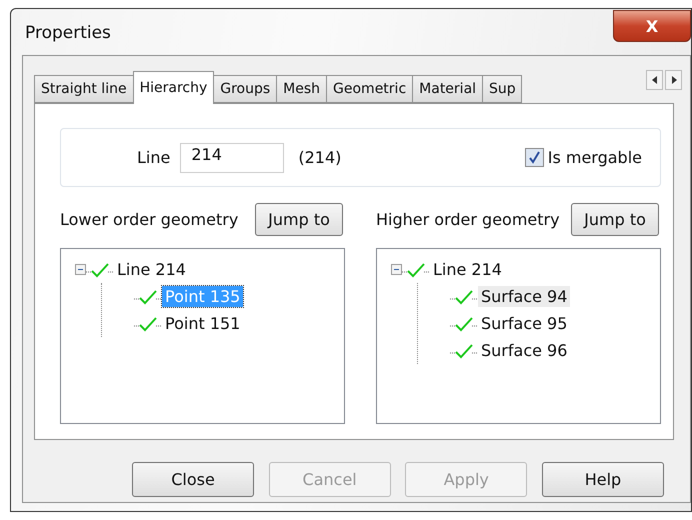 This screenshot has width=692, height=520. Describe the element at coordinates (502, 89) in the screenshot. I see `tab: Sup` at that location.